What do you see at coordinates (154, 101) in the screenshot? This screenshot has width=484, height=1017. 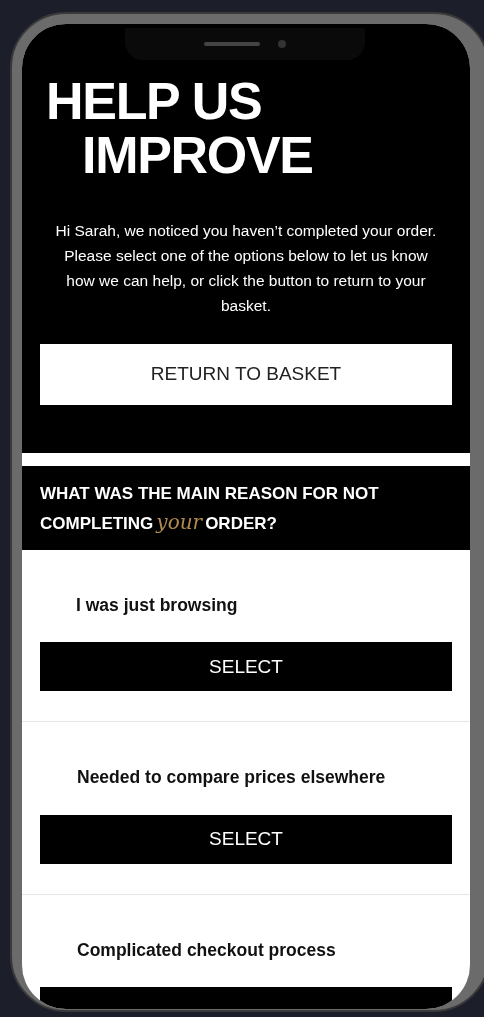 I see `headline: HELP US` at bounding box center [154, 101].